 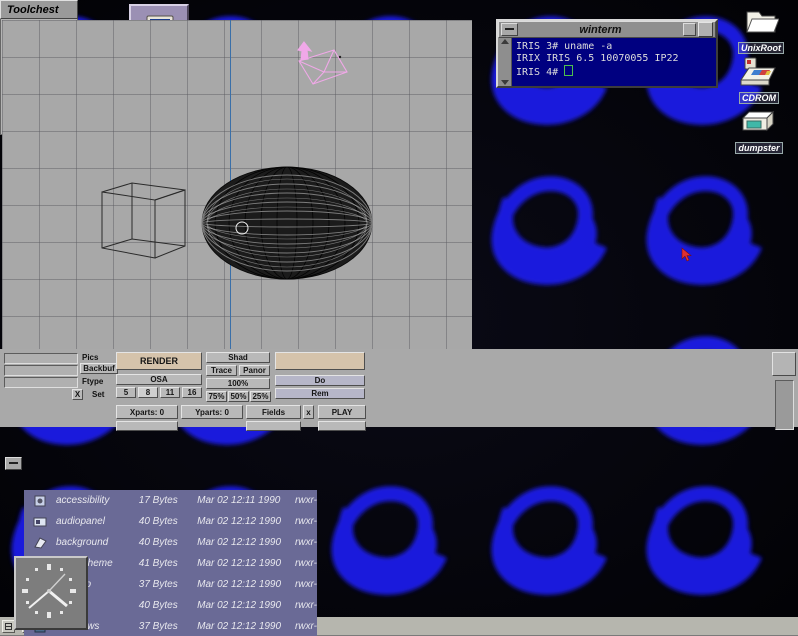 I want to click on rem-button: Rem, so click(x=320, y=393).